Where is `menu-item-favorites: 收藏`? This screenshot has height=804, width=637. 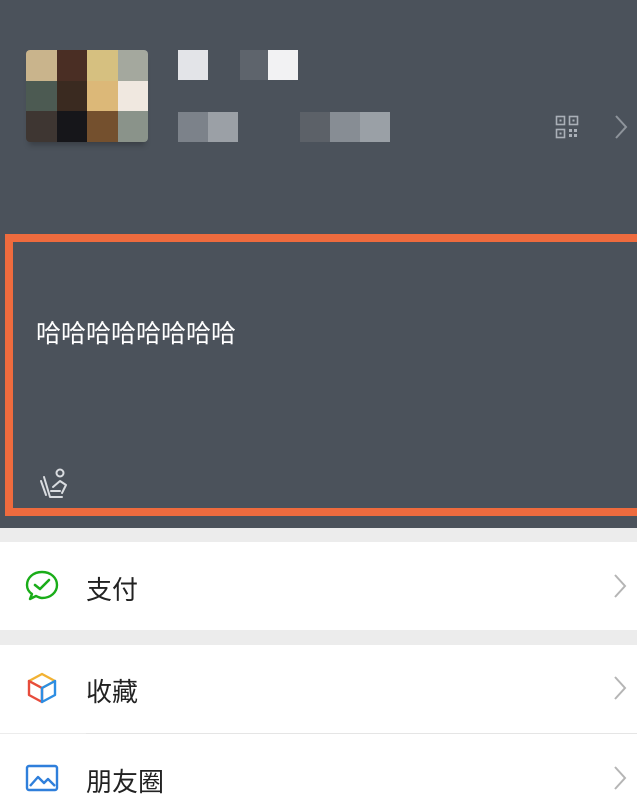 menu-item-favorites: 收藏 is located at coordinates (318, 689).